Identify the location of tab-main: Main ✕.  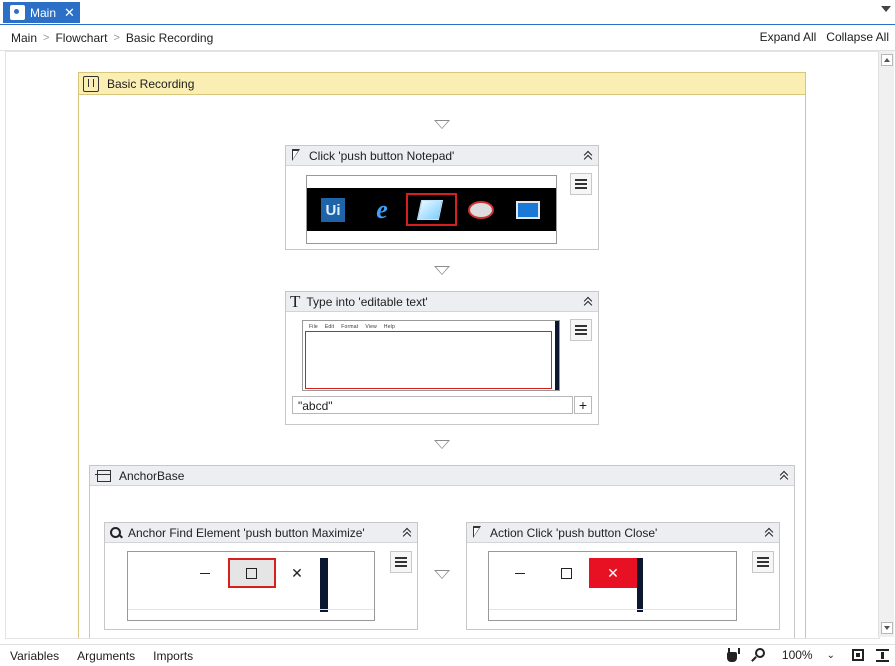
(41, 12).